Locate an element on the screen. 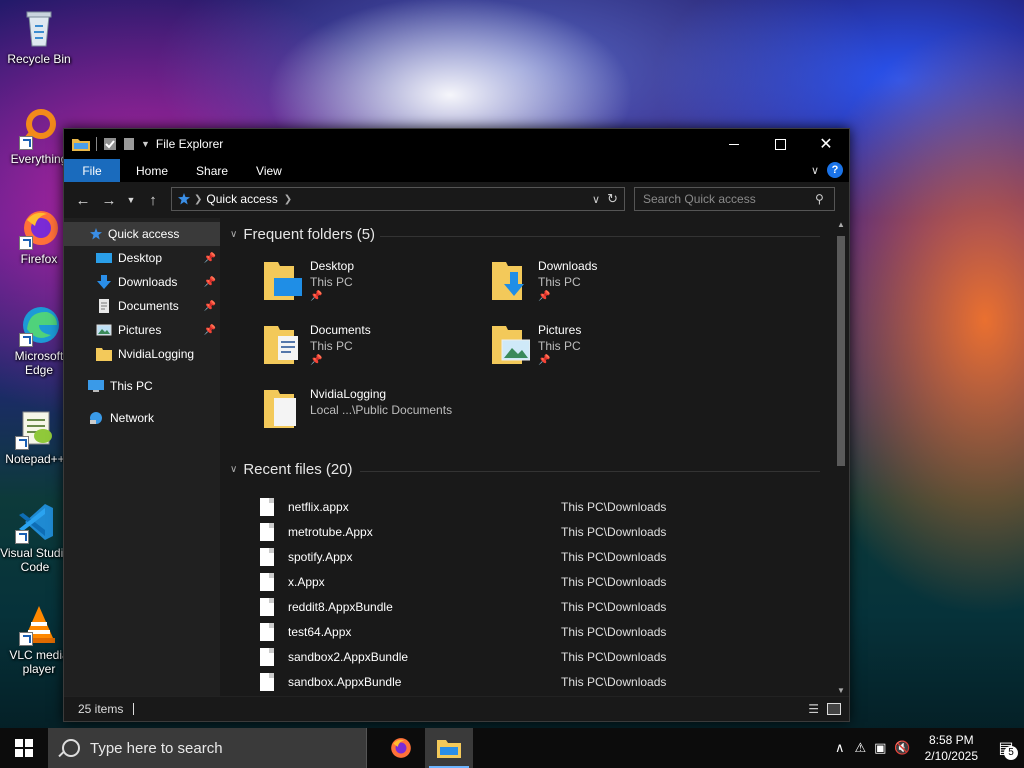  close-button: ✕ is located at coordinates (826, 144).